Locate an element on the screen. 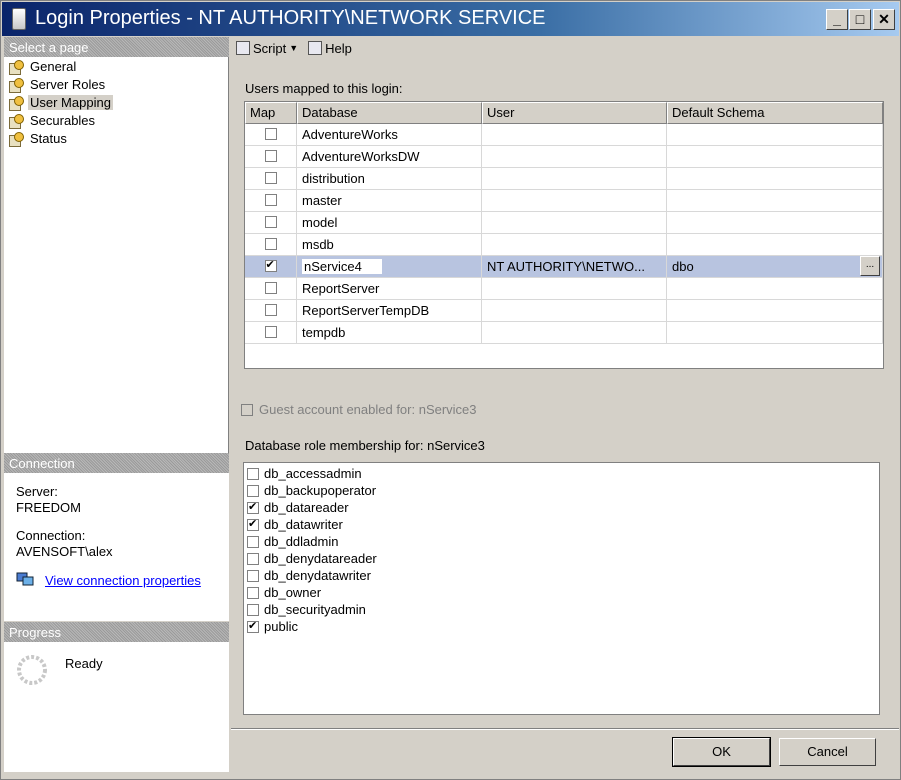 Image resolution: width=901 pixels, height=780 pixels. page-item-user-mapping: User Mapping is located at coordinates (60, 102).